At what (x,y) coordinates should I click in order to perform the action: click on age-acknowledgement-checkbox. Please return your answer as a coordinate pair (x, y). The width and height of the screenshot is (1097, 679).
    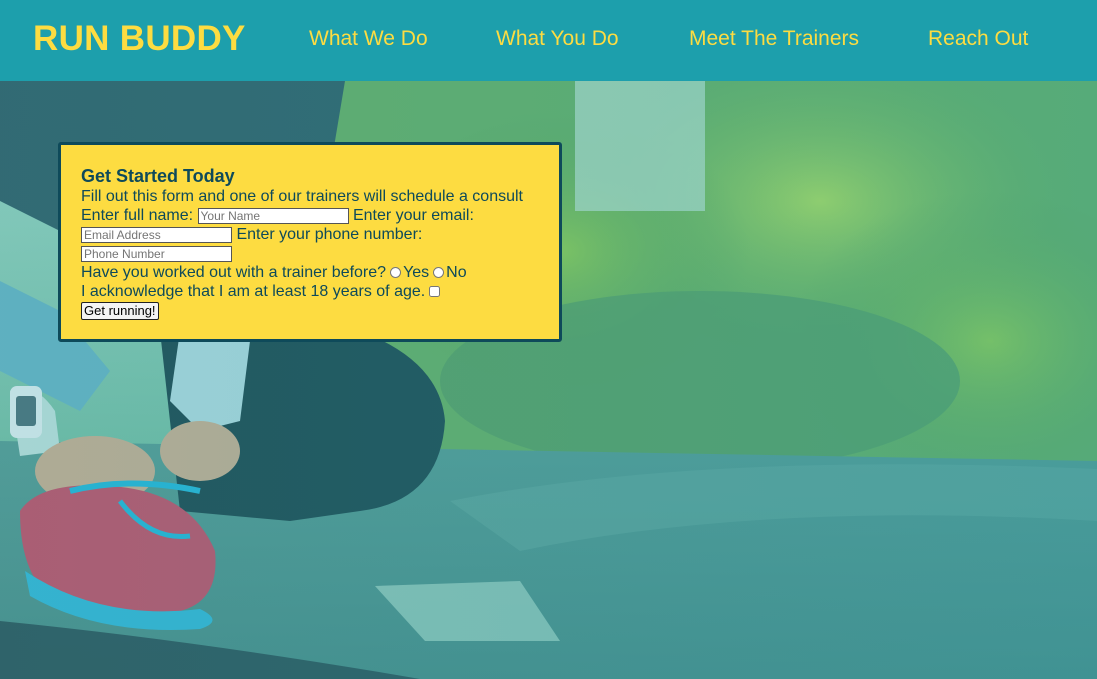
    Looking at the image, I should click on (435, 292).